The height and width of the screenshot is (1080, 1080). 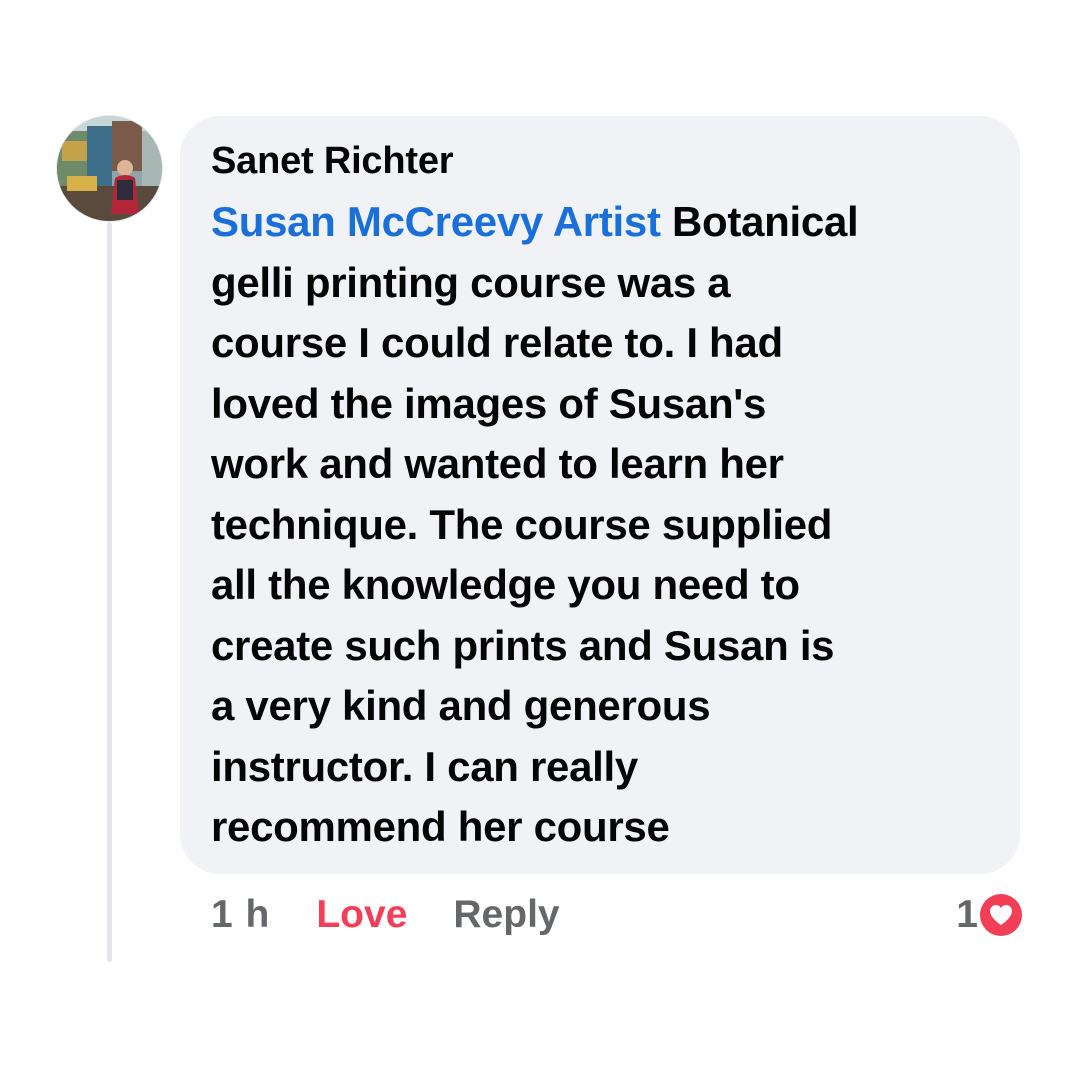 What do you see at coordinates (497, 463) in the screenshot?
I see `comment-line: work and wanted to learn her` at bounding box center [497, 463].